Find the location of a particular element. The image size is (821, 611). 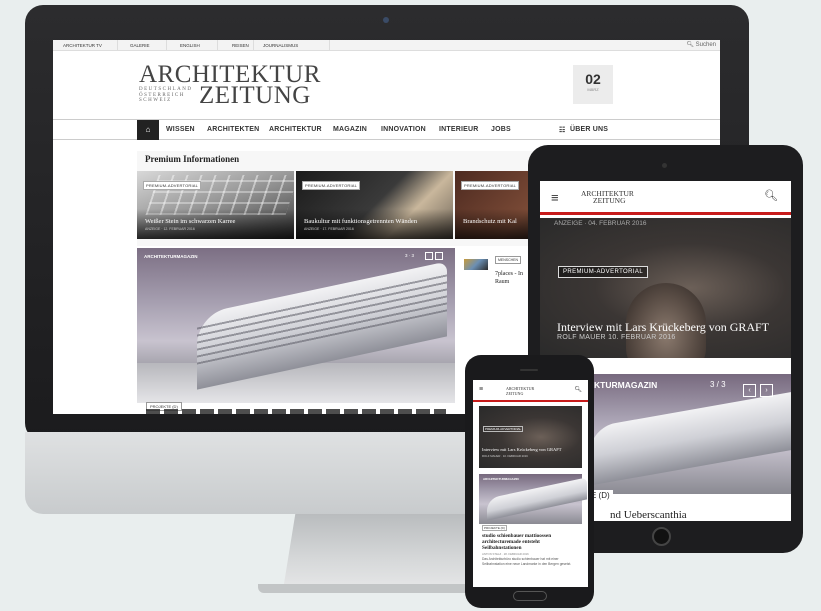

home-icon: ⌂ is located at coordinates (148, 130).